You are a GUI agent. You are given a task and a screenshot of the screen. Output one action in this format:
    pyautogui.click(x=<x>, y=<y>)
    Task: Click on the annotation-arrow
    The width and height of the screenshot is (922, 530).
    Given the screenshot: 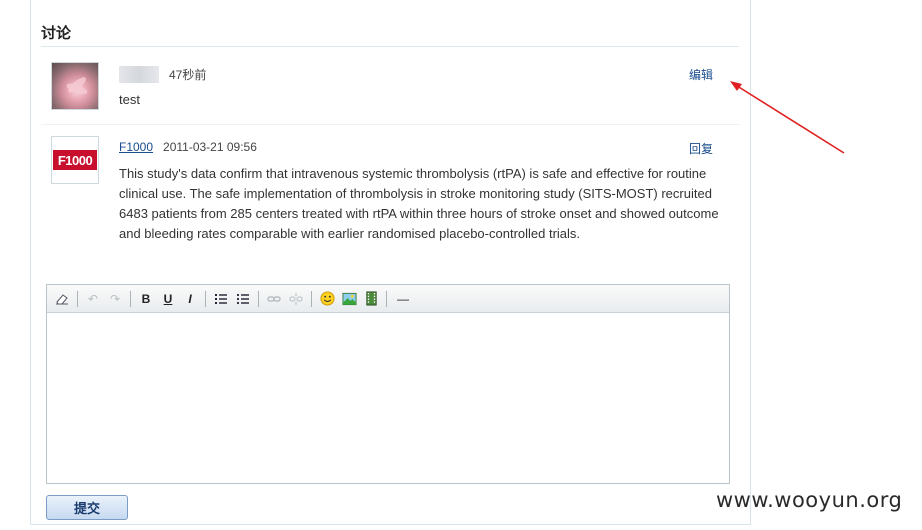 What is the action you would take?
    pyautogui.click(x=787, y=117)
    